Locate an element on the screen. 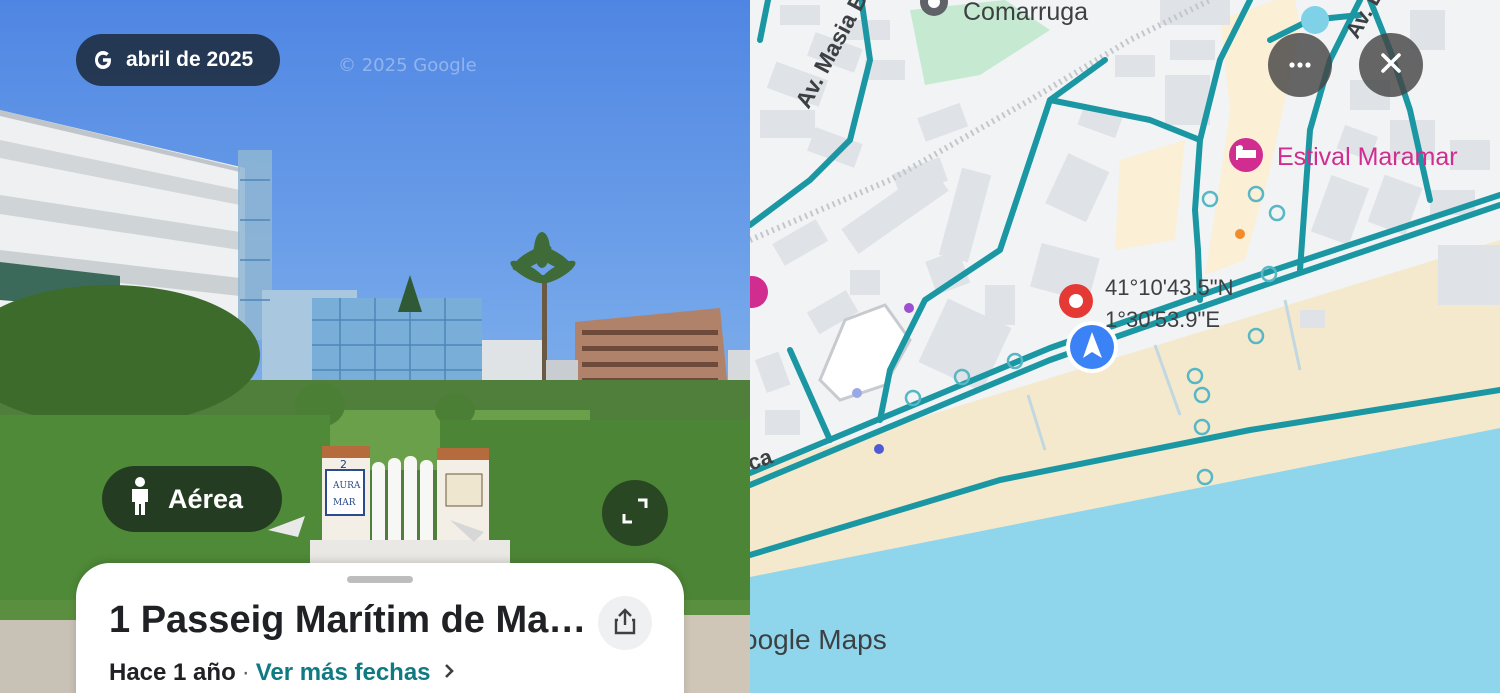  captured-ago: Hace 1 año is located at coordinates (172, 672).